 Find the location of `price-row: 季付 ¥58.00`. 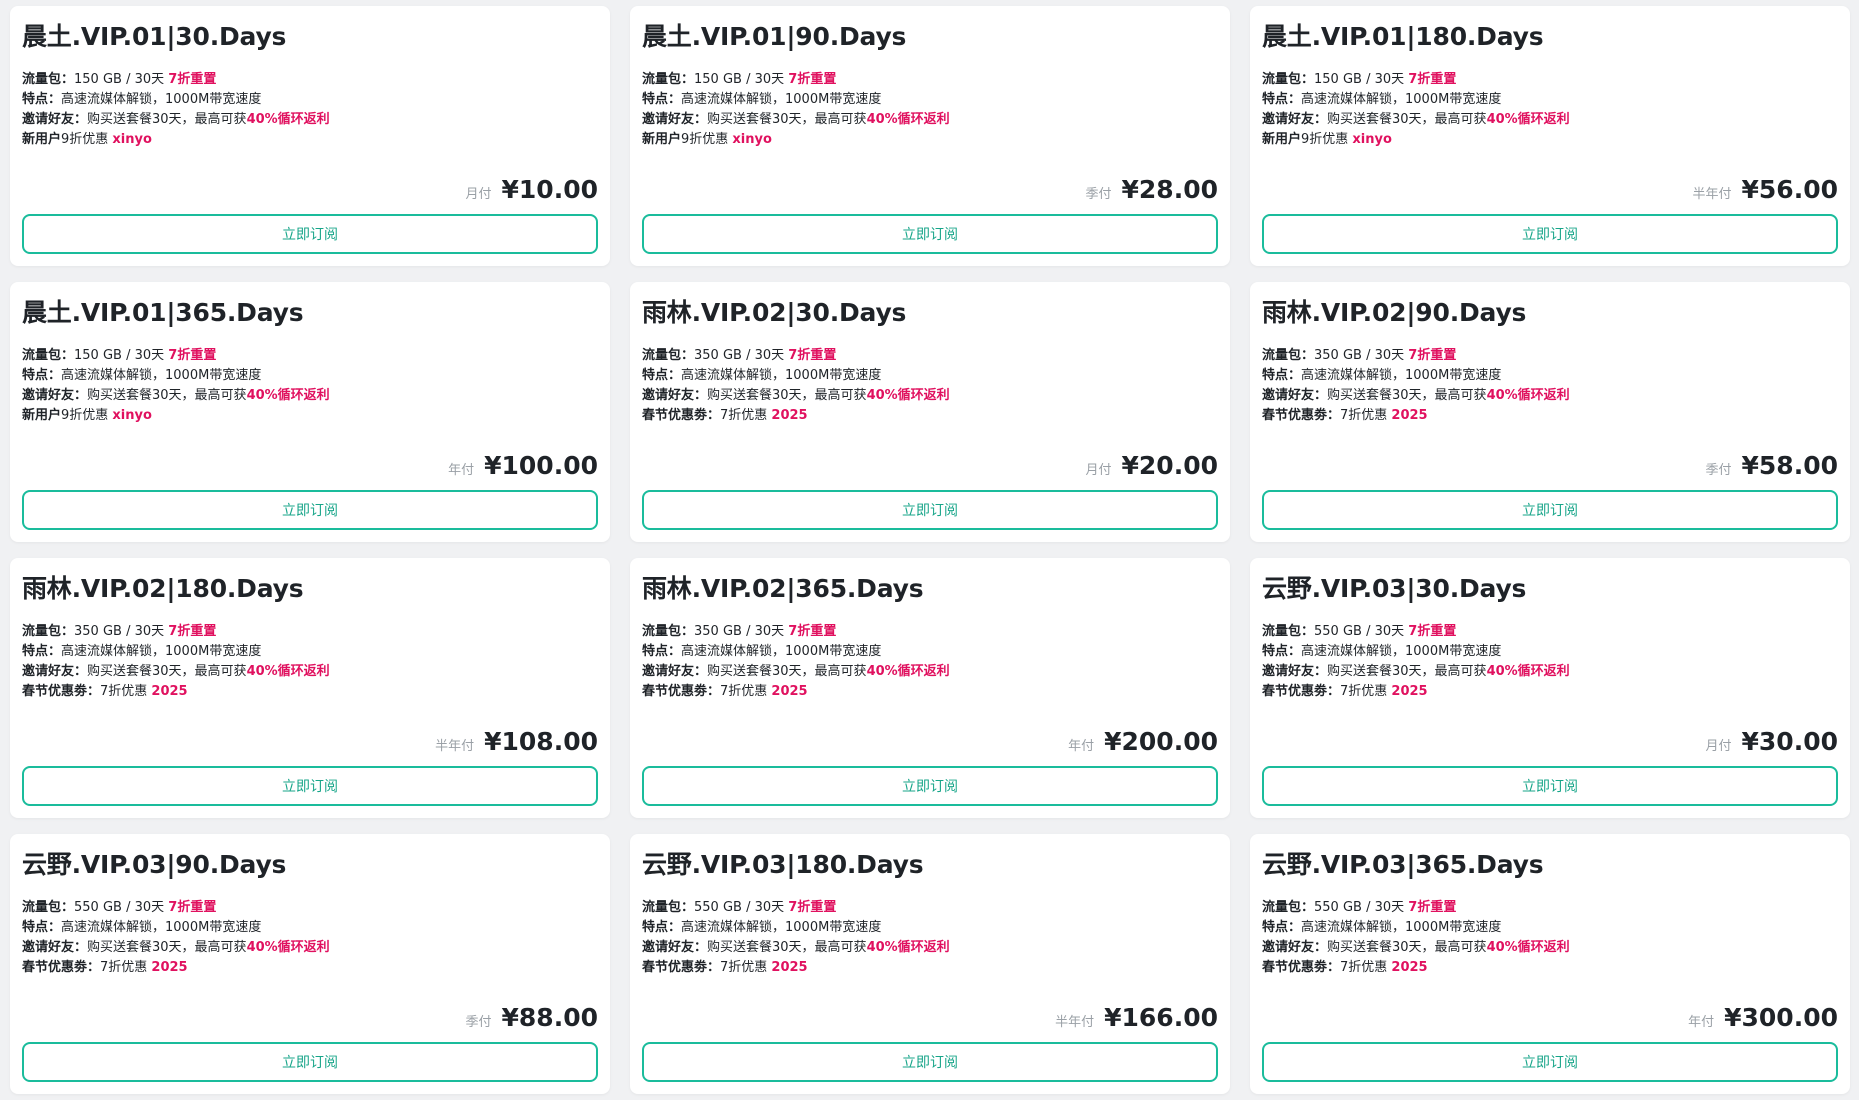

price-row: 季付 ¥58.00 is located at coordinates (1772, 465).